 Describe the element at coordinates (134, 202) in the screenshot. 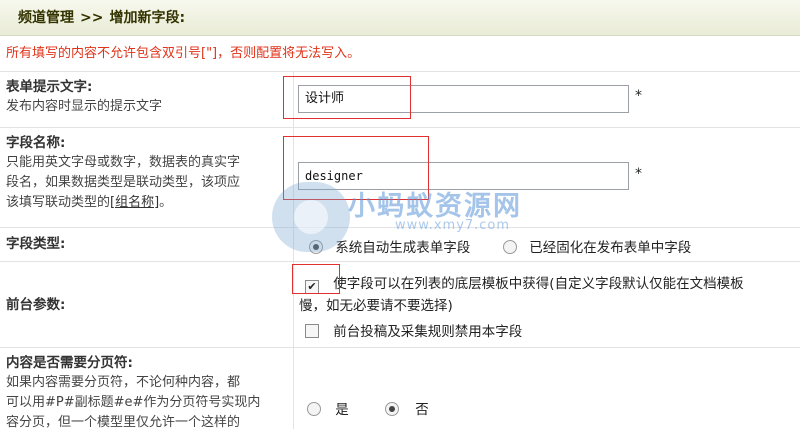

I see `group-name-link: [组名称]` at that location.